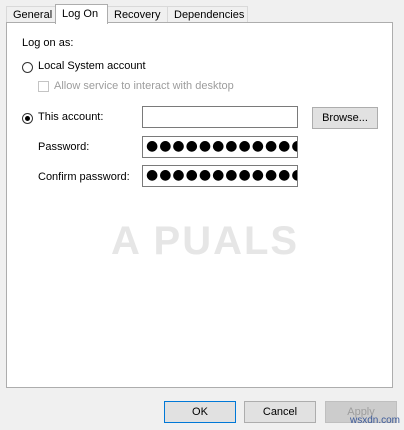 Image resolution: width=404 pixels, height=430 pixels. I want to click on tab-dependencies: Dependencies, so click(207, 14).